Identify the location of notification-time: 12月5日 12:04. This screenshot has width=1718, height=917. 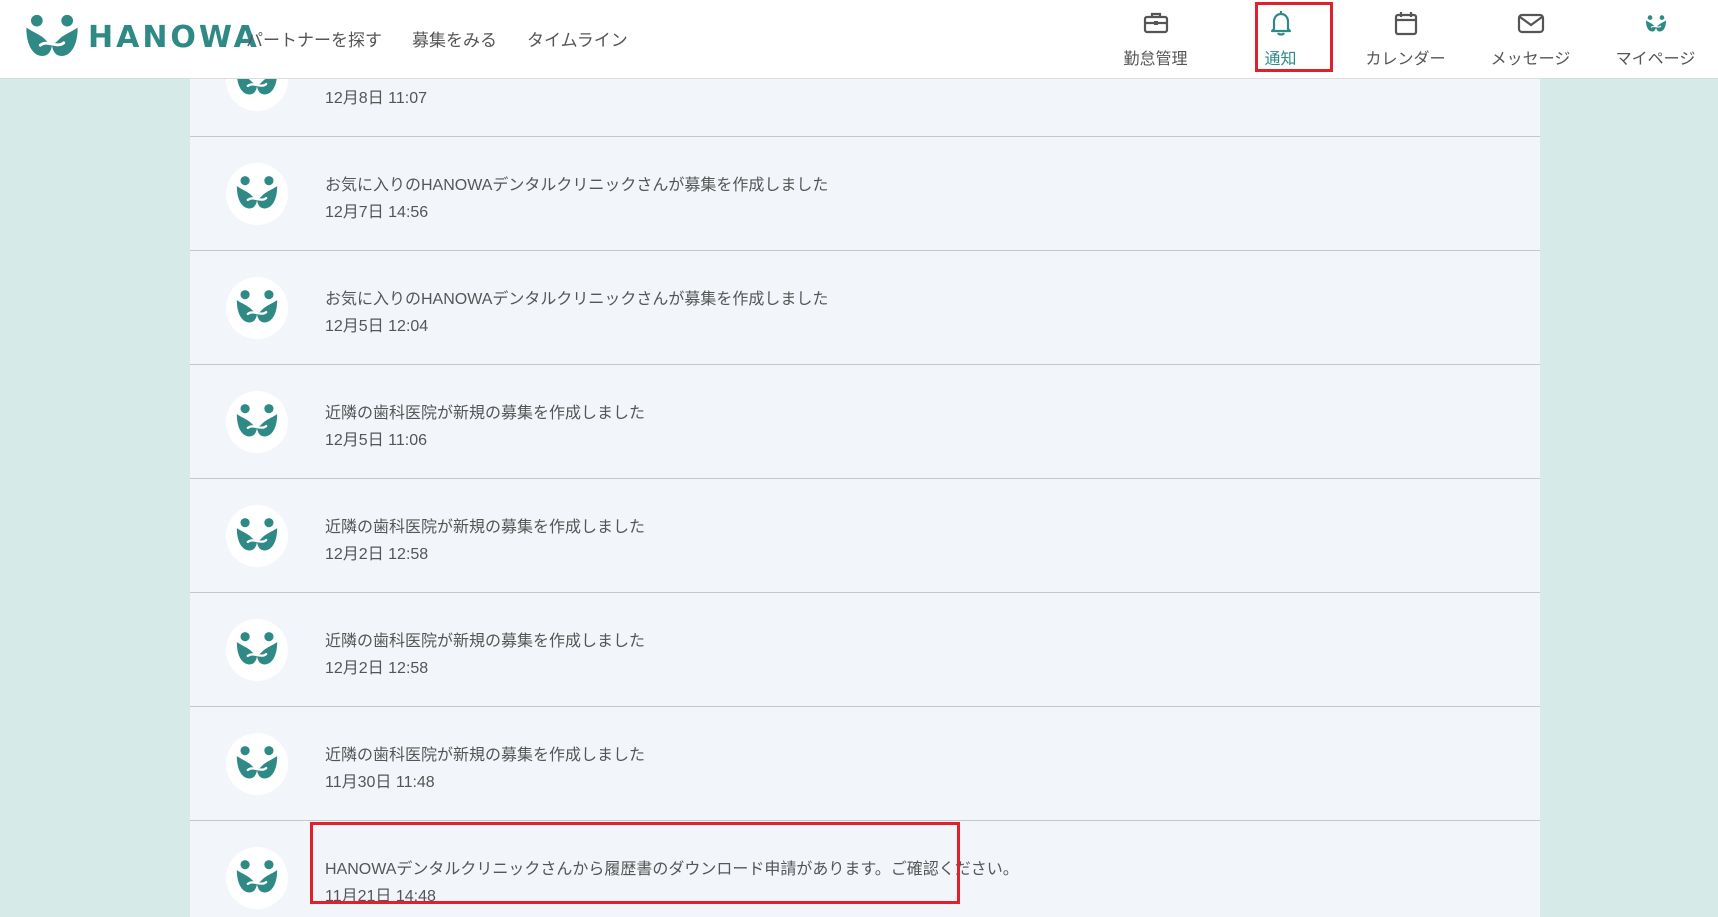
(377, 326).